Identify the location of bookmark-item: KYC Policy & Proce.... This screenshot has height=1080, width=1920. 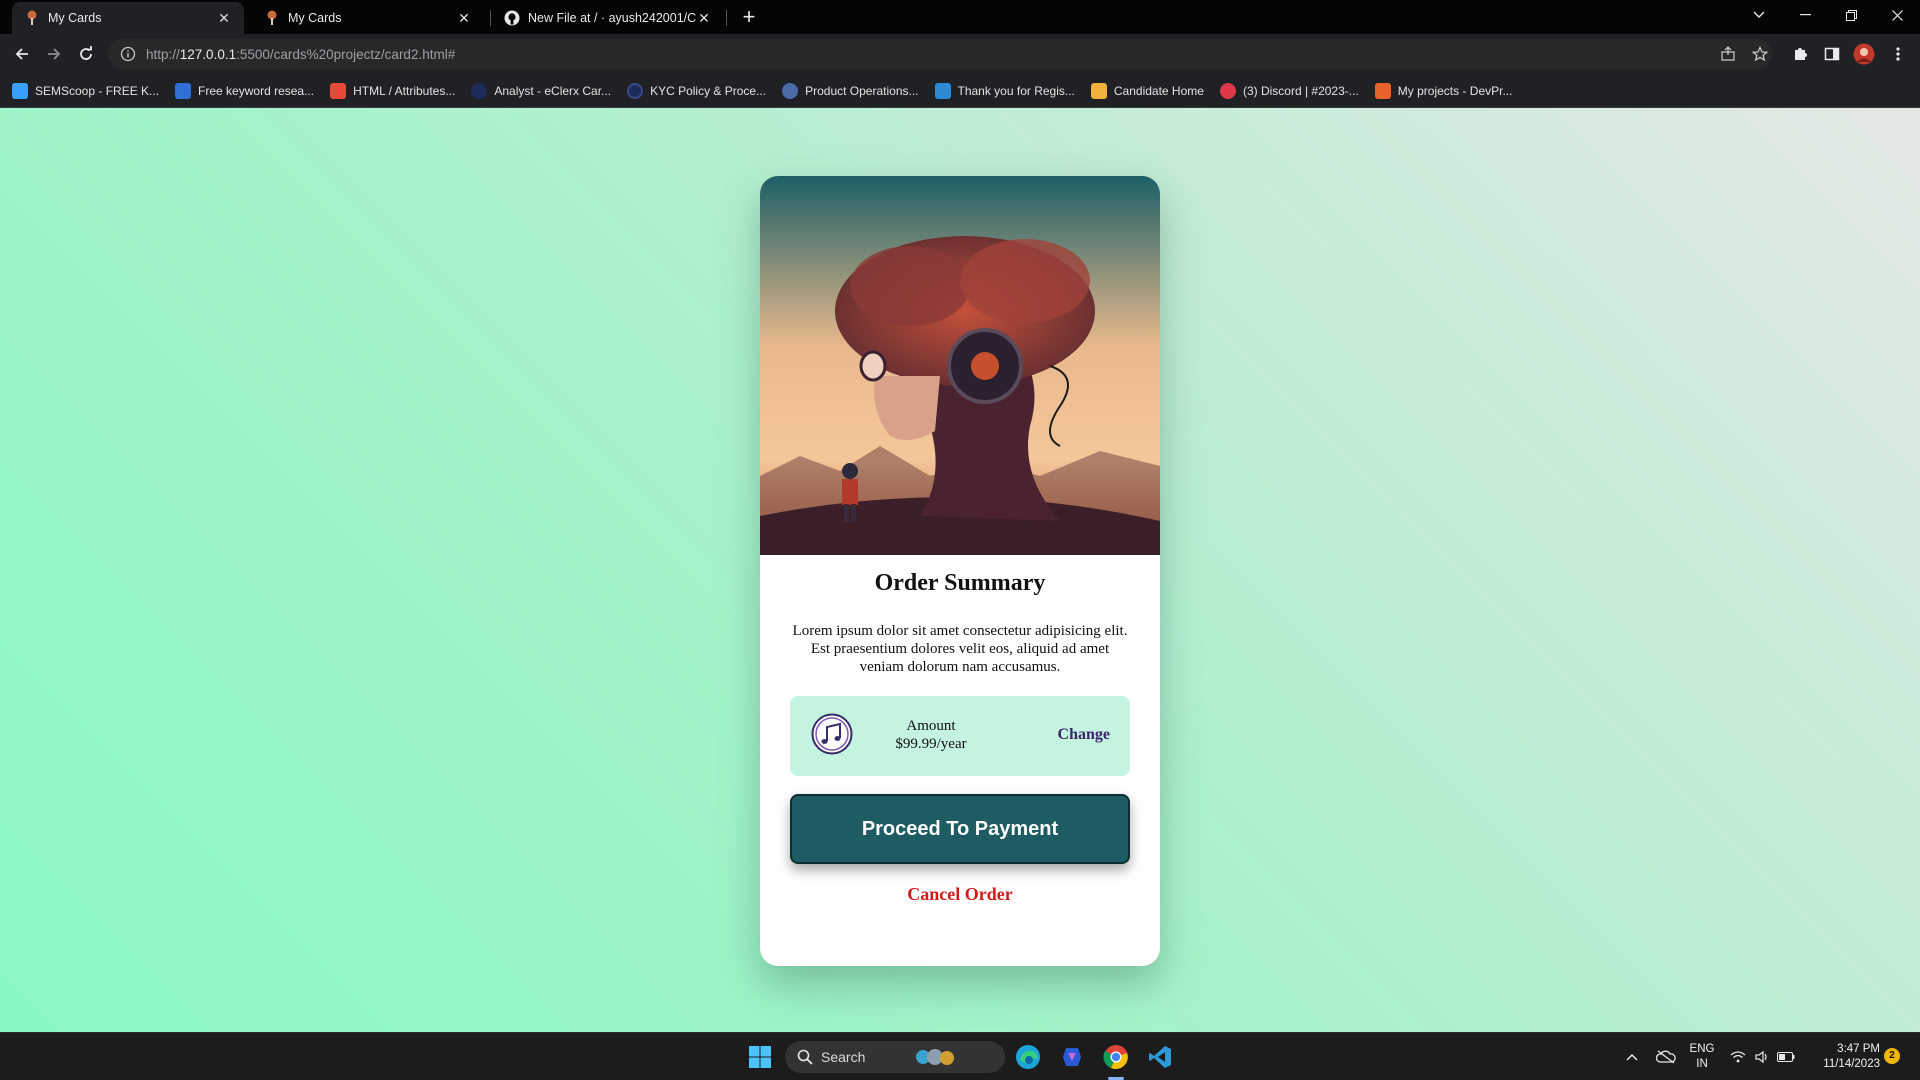
(696, 90).